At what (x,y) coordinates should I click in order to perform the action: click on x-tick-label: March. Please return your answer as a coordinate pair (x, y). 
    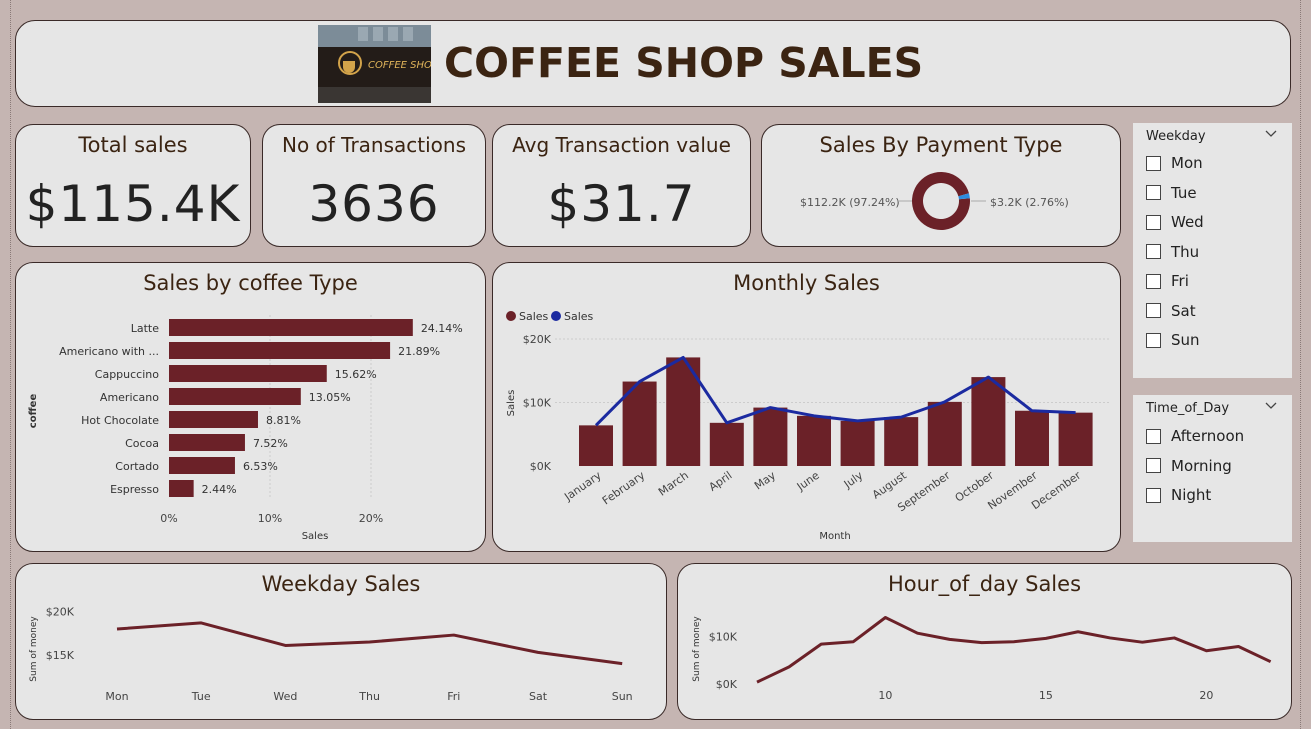
    Looking at the image, I should click on (673, 484).